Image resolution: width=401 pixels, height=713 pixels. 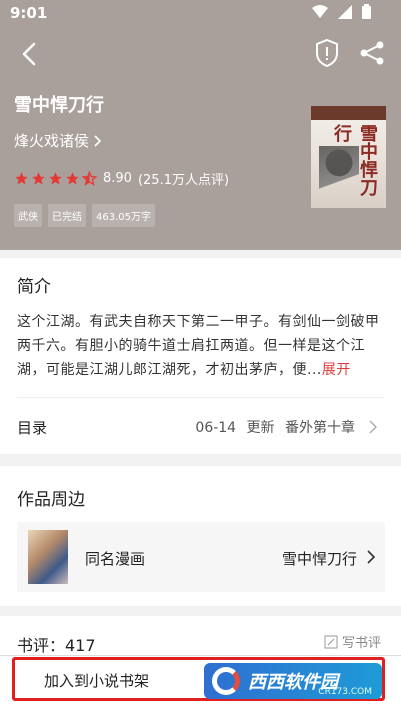 I want to click on tag-status: 已完结, so click(x=67, y=215).